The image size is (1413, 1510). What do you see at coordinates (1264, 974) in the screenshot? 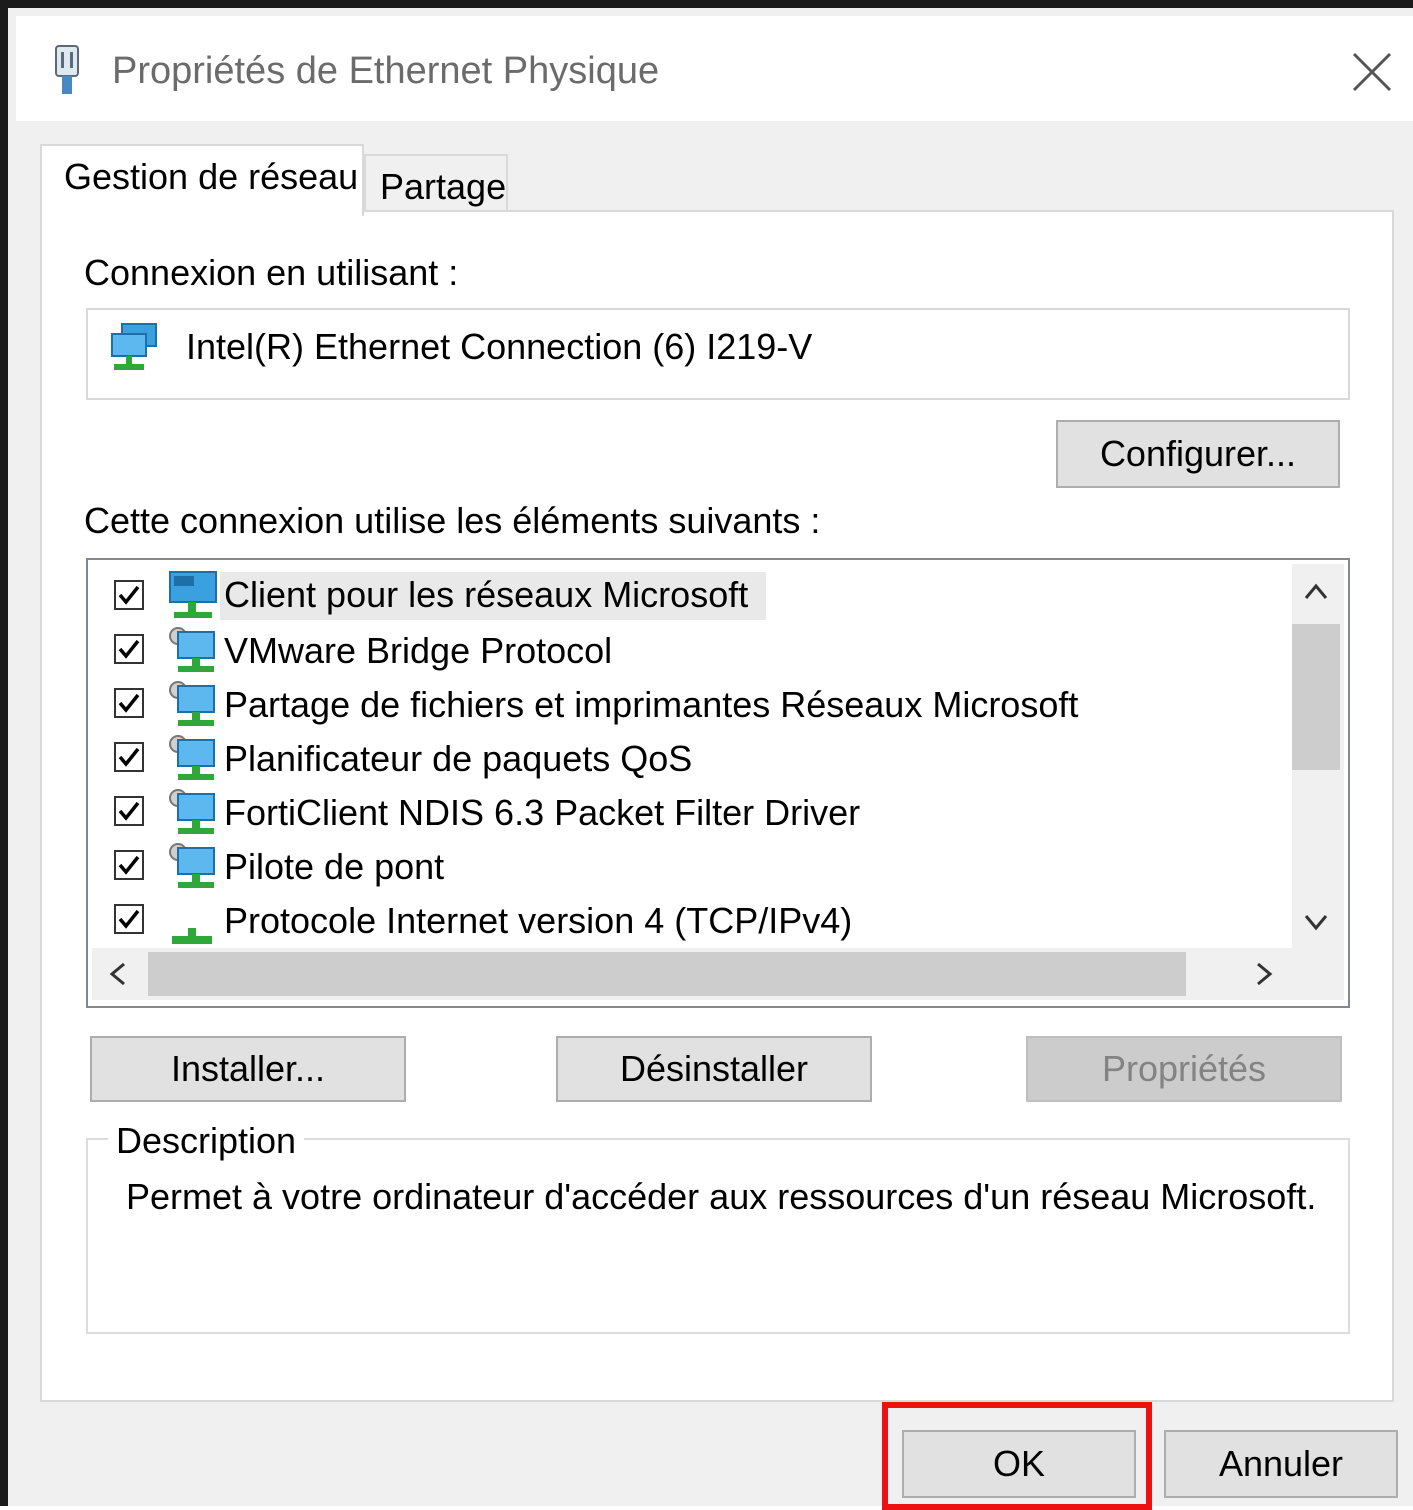
I see `chevron-right-icon` at bounding box center [1264, 974].